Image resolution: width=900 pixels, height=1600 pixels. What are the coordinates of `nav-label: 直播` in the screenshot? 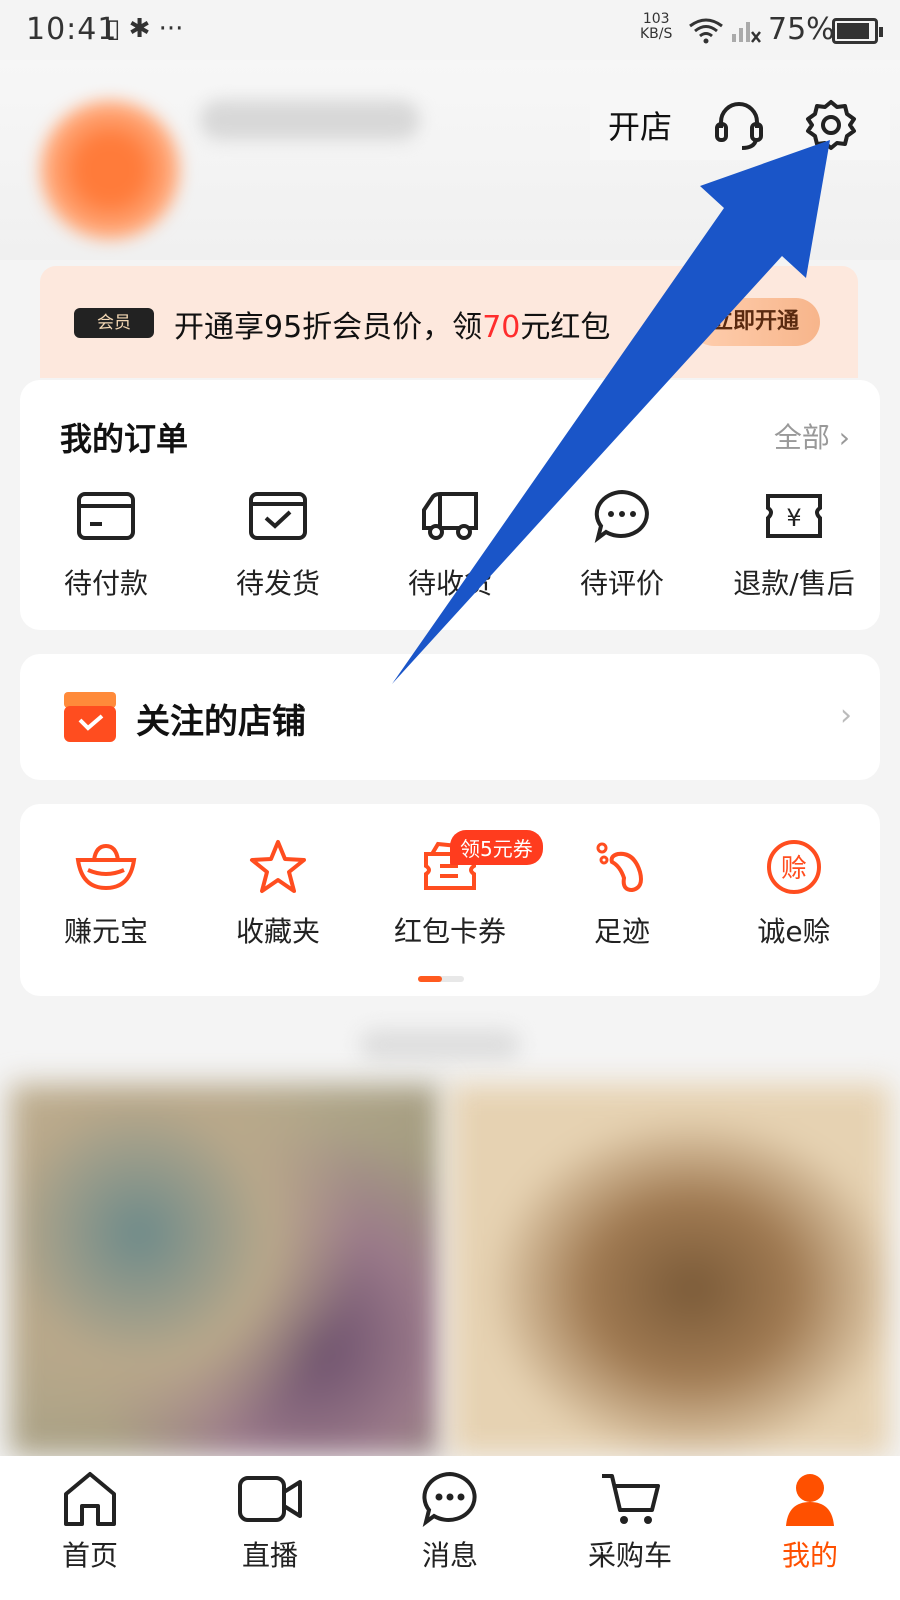 It's located at (269, 1555).